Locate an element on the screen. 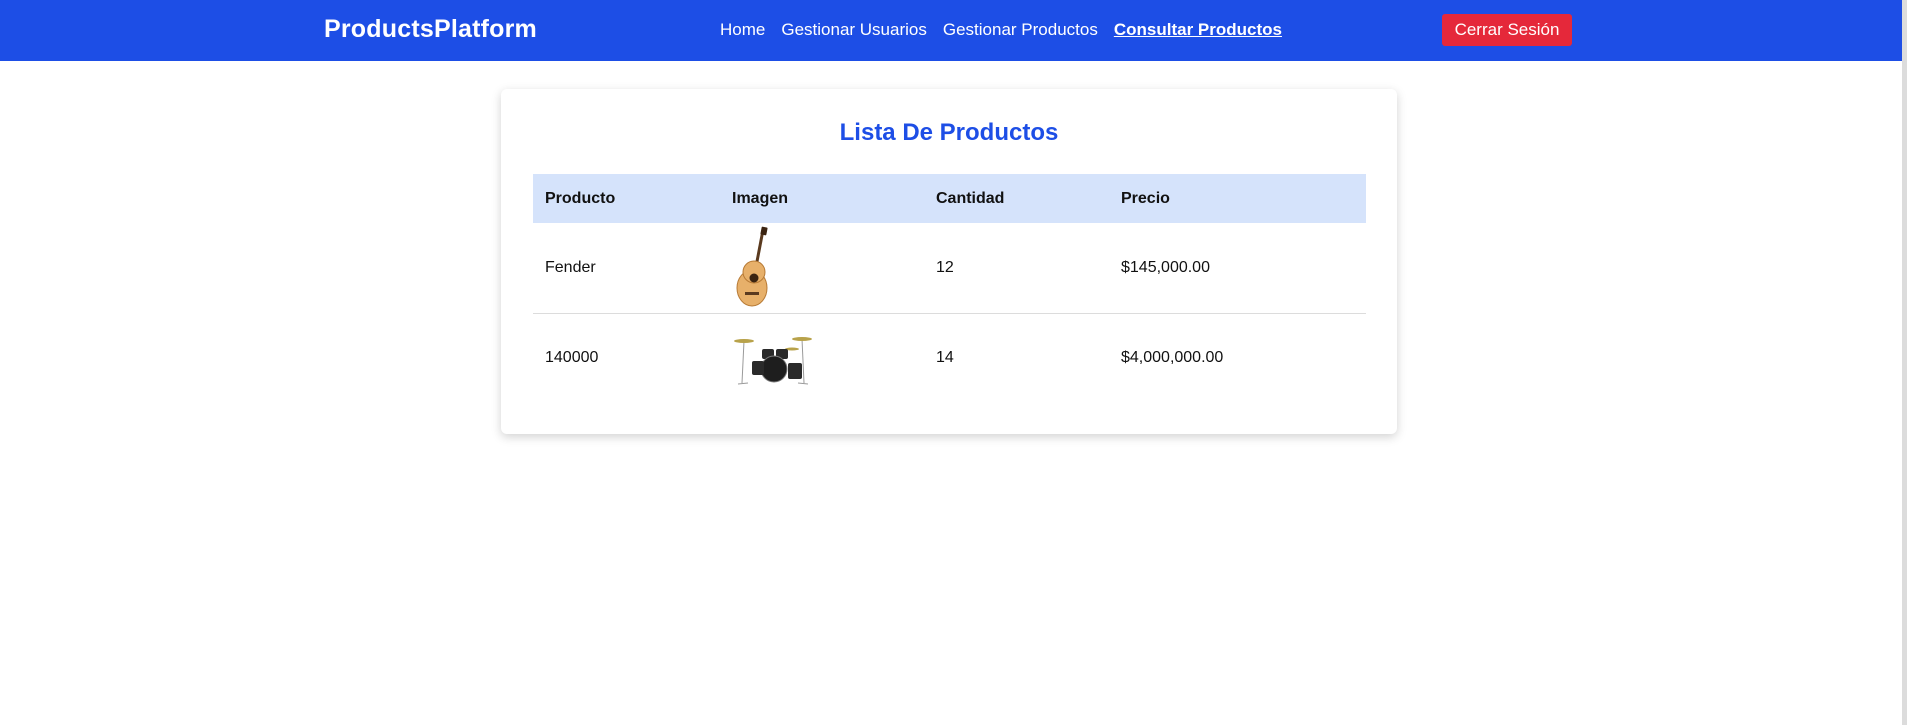 This screenshot has width=1907, height=725. cell-cantidad: 14 is located at coordinates (945, 358).